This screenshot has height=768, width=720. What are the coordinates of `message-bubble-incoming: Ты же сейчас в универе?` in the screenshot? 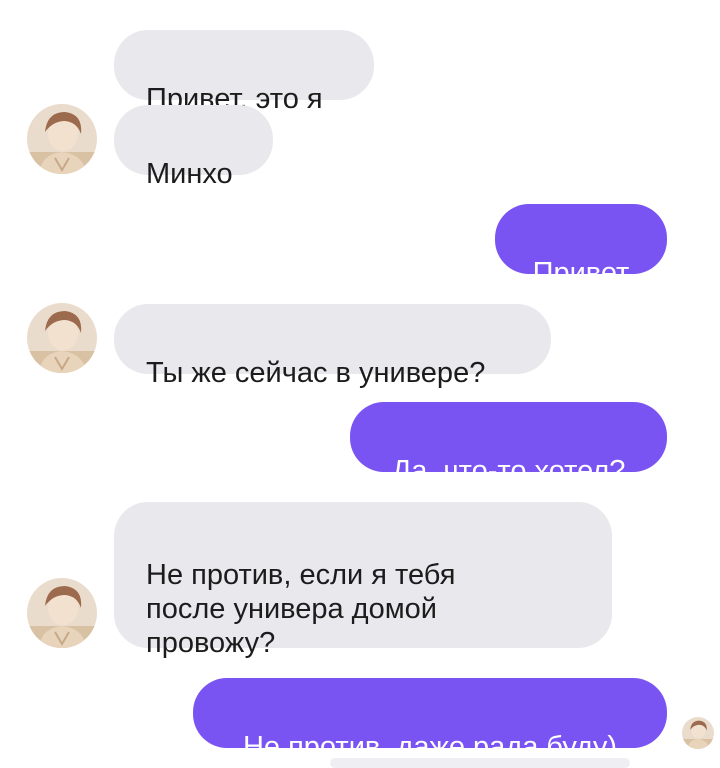 It's located at (332, 346).